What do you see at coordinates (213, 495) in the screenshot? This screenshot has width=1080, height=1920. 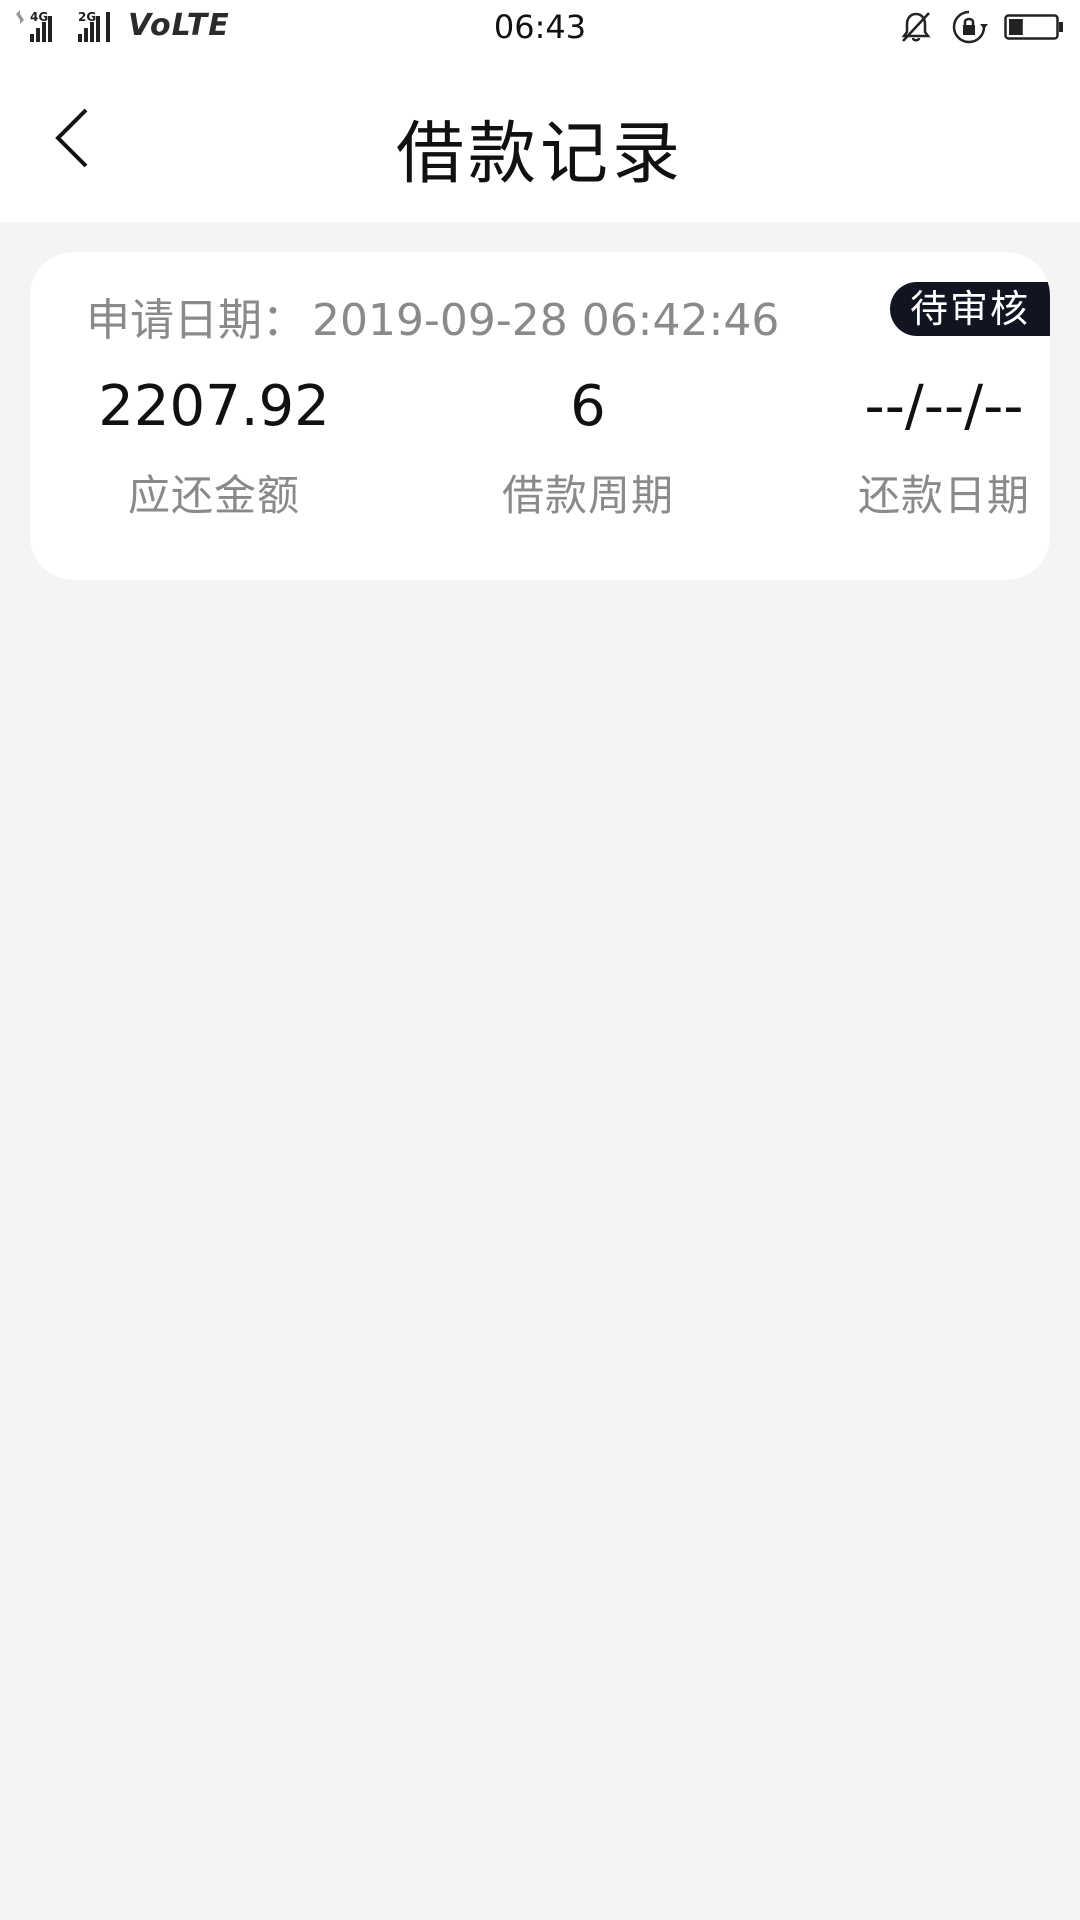 I see `amount-label: 应还金额` at bounding box center [213, 495].